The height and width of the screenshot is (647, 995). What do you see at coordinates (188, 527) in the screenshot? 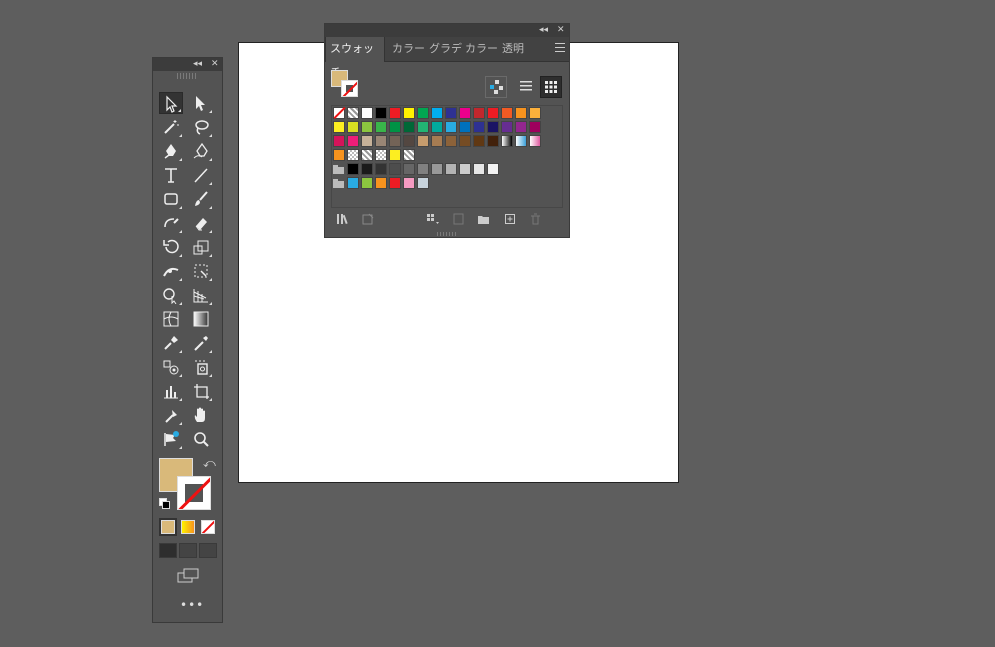
I see `gradient-mode-icon` at bounding box center [188, 527].